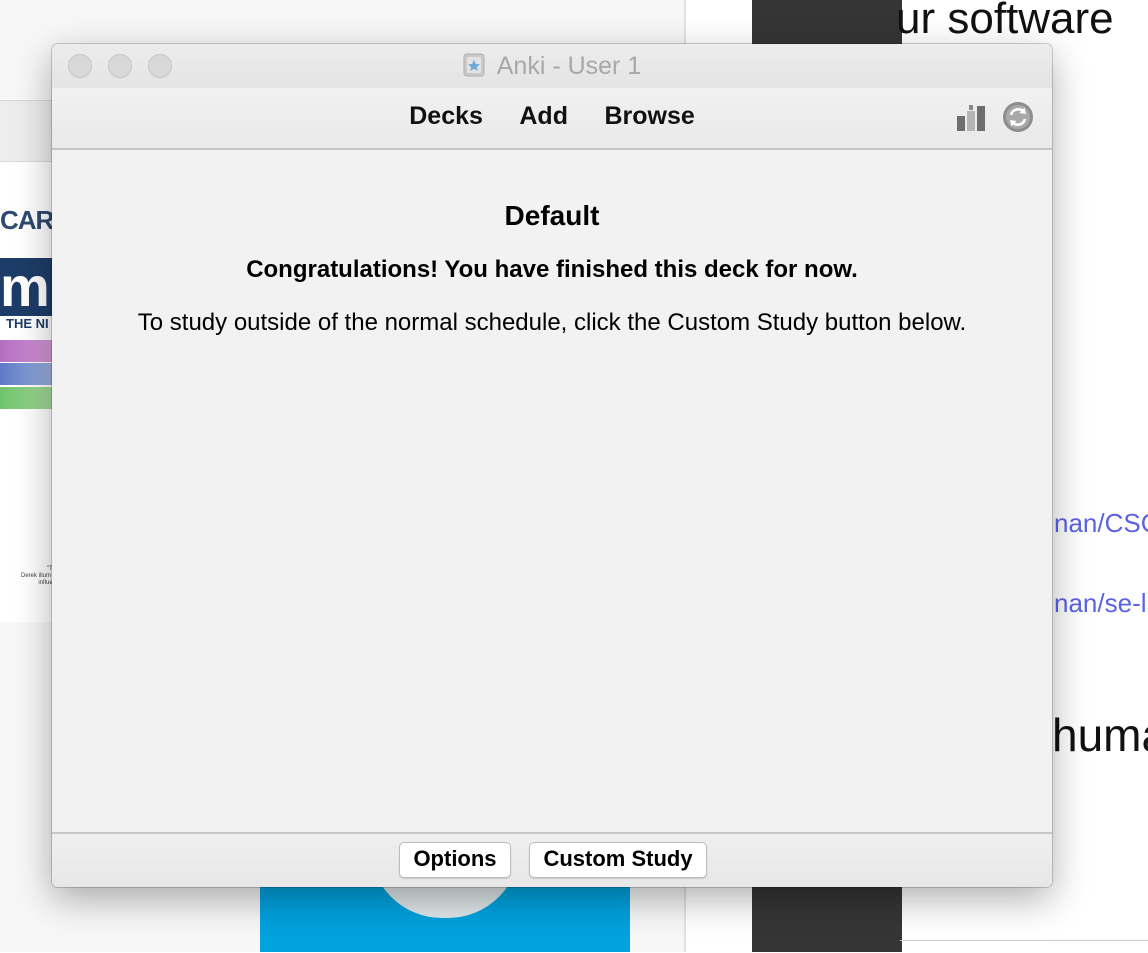 Image resolution: width=1148 pixels, height=953 pixels. I want to click on stats-icon, so click(973, 117).